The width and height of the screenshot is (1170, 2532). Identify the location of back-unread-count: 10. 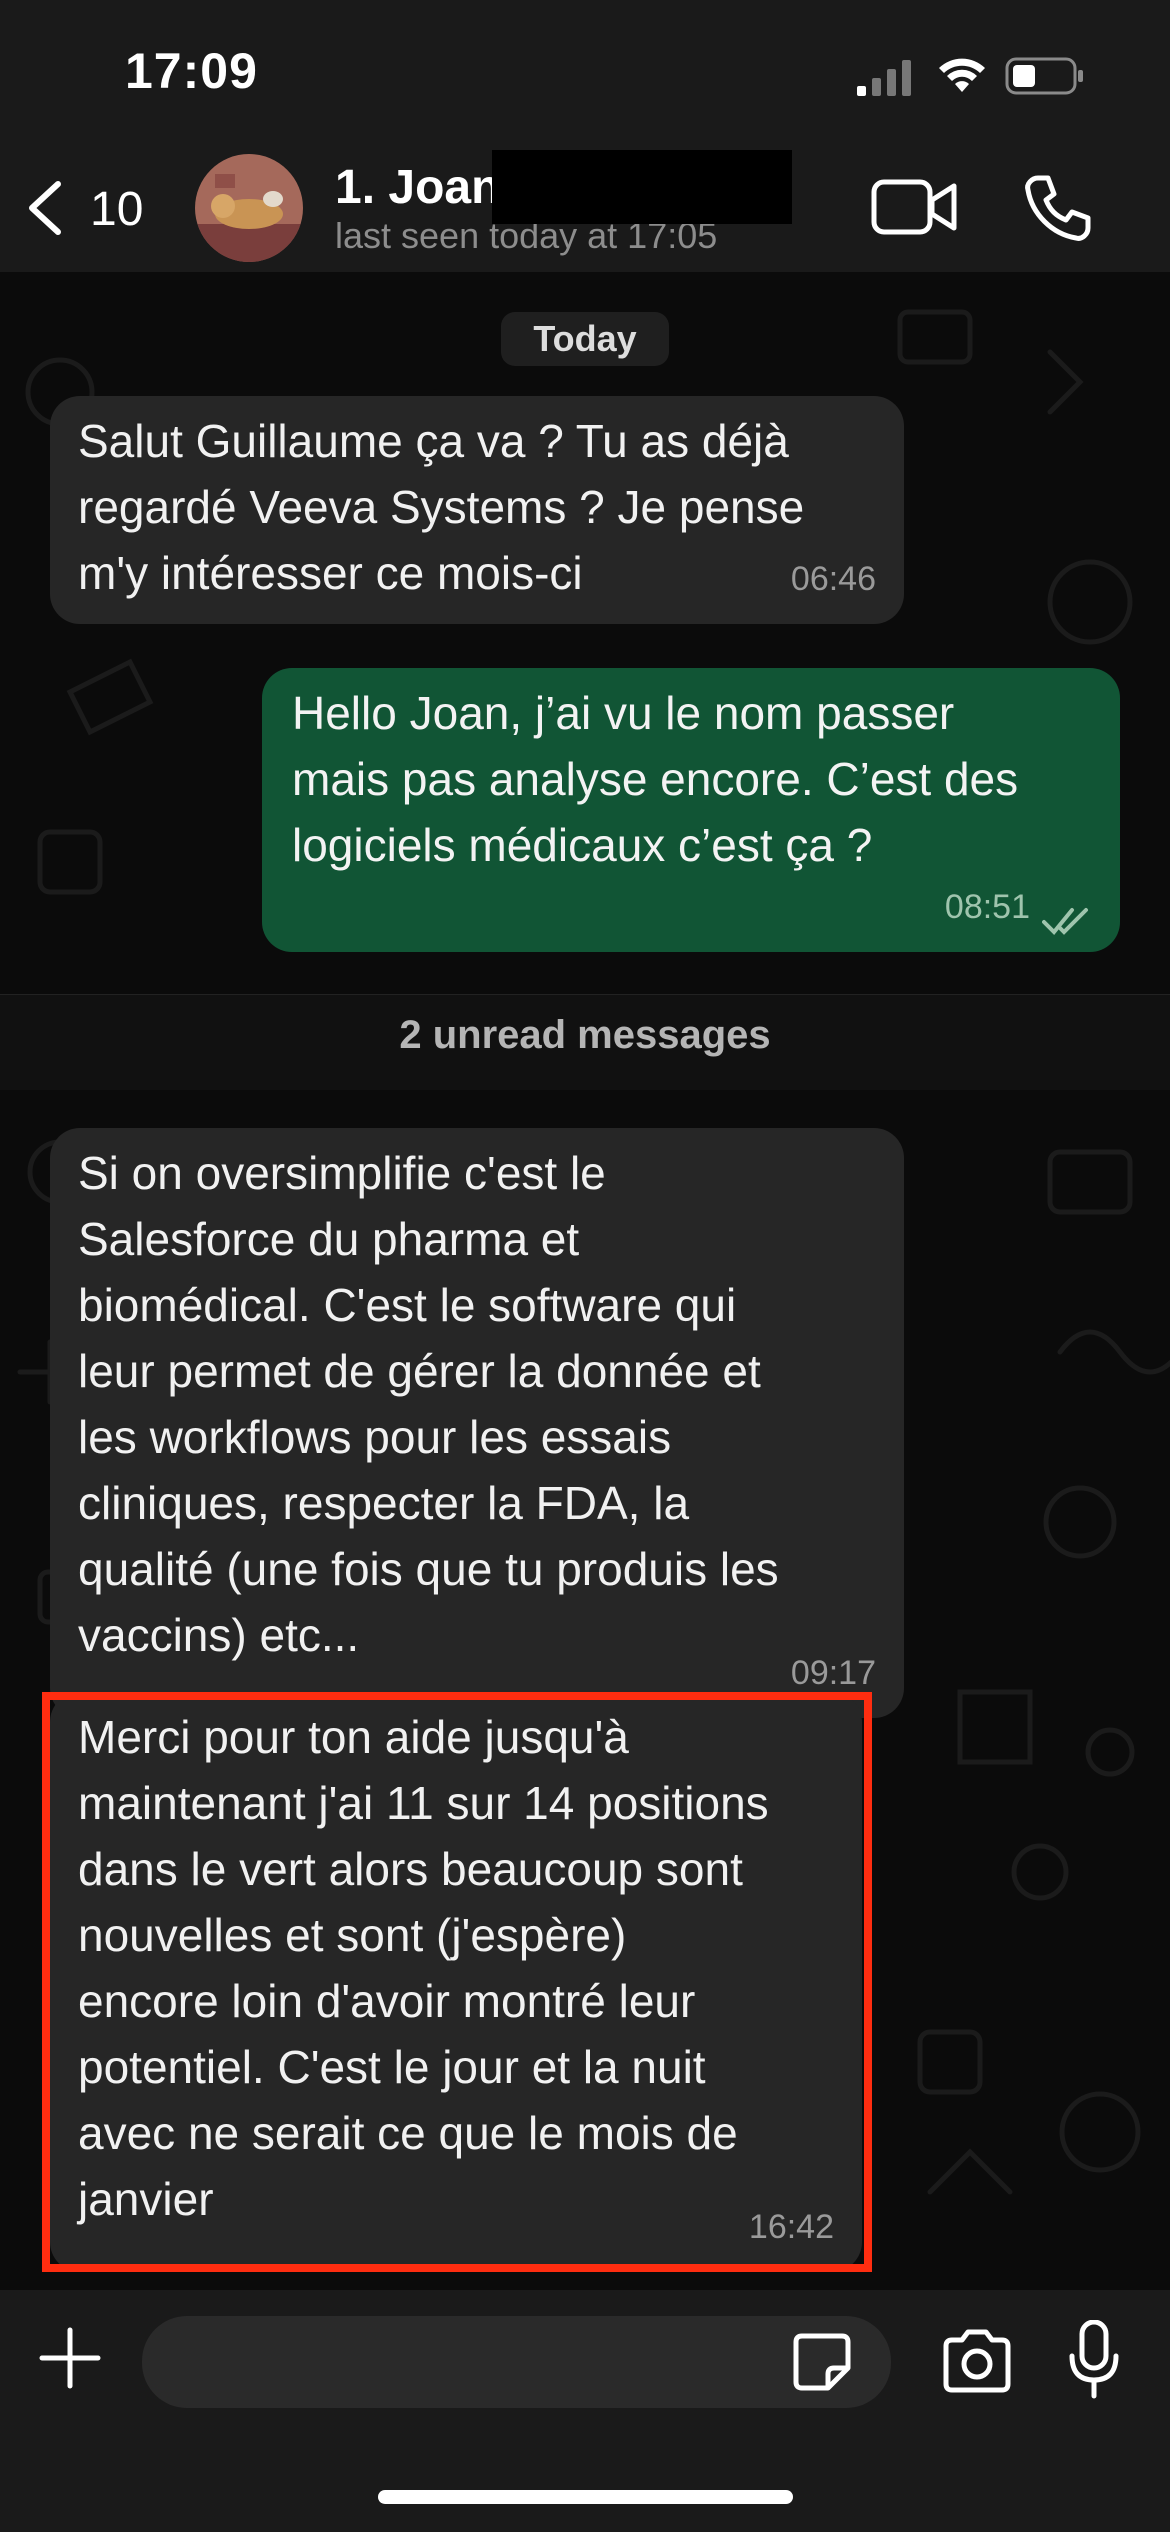
(116, 209).